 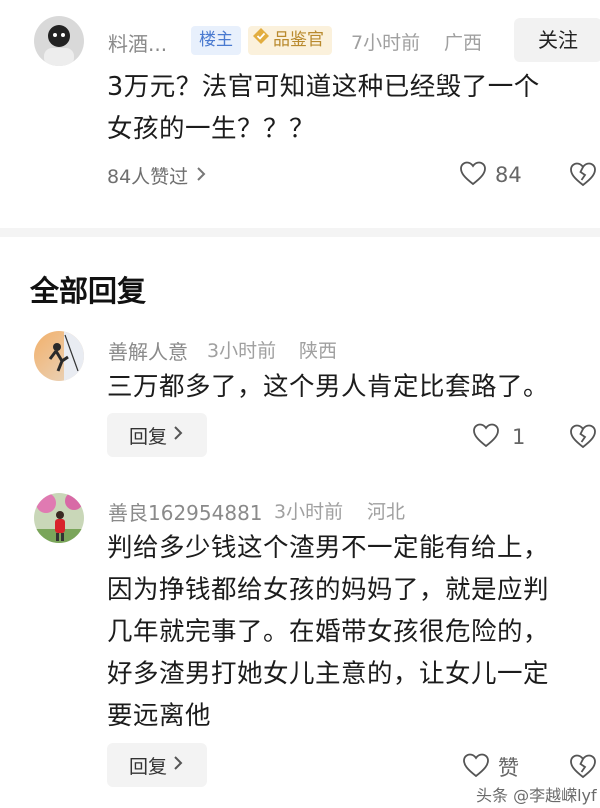 I want to click on reply-text: 三万都多了，这个男人肯定比套路了。, so click(x=352, y=387).